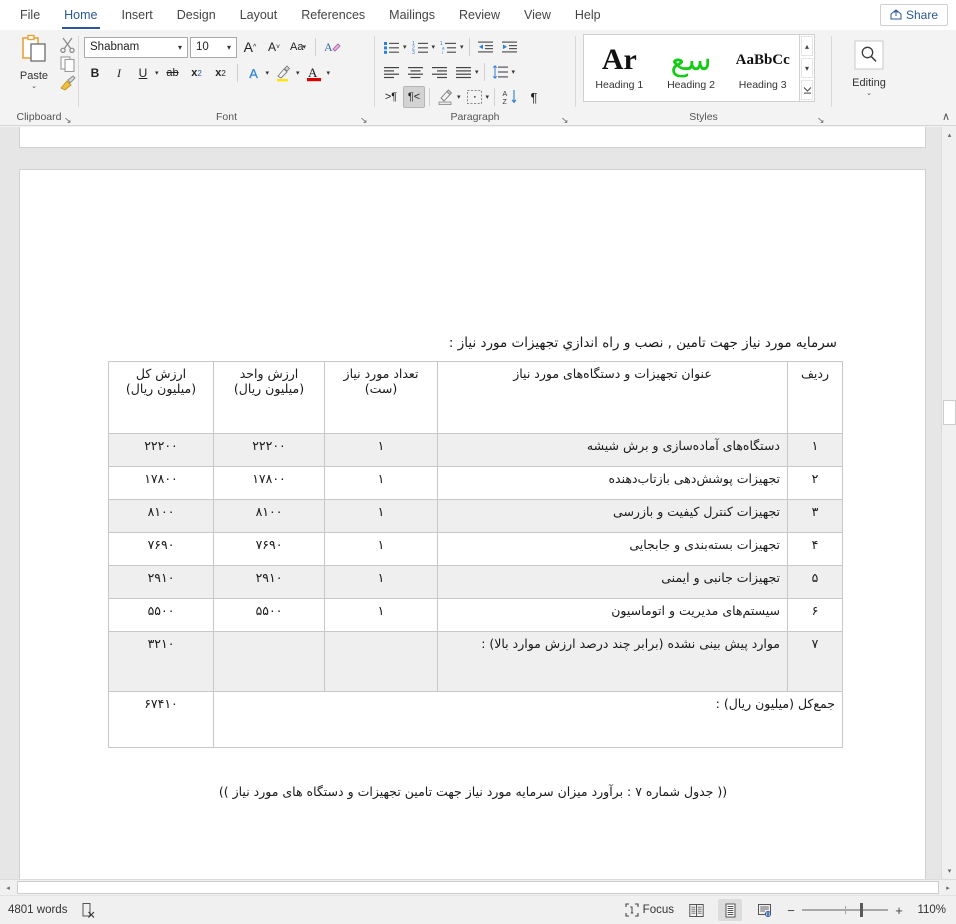 The height and width of the screenshot is (924, 956). Describe the element at coordinates (692, 68) in the screenshot. I see `style-heading-2: سع Heading 2` at that location.